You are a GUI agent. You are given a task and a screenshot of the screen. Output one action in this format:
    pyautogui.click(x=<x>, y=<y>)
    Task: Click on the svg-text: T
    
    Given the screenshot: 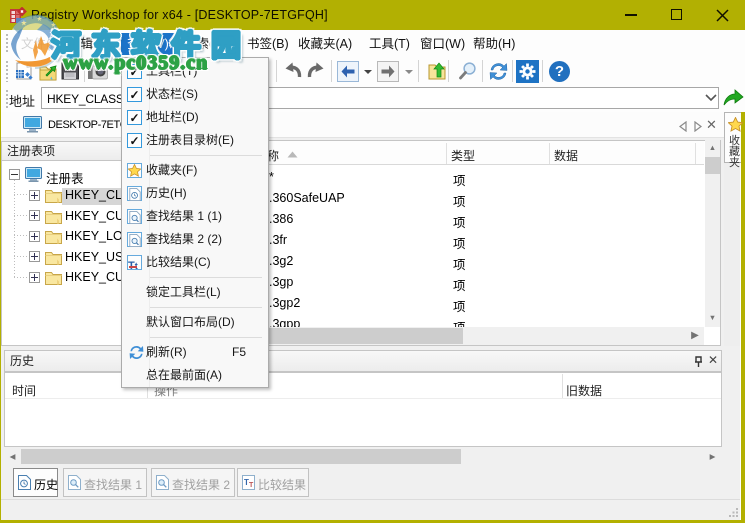 What is the action you would take?
    pyautogui.click(x=251, y=485)
    